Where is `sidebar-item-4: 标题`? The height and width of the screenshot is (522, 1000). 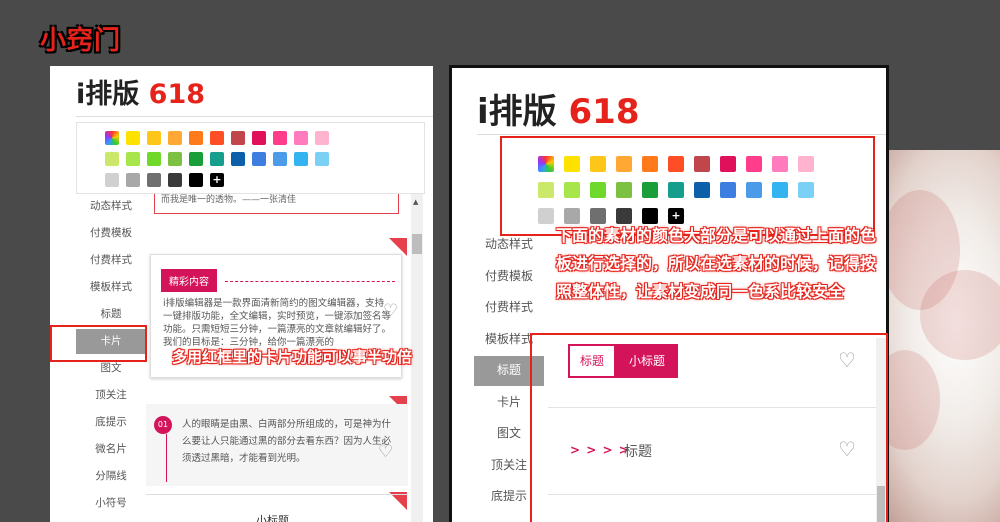 sidebar-item-4: 标题 is located at coordinates (111, 314).